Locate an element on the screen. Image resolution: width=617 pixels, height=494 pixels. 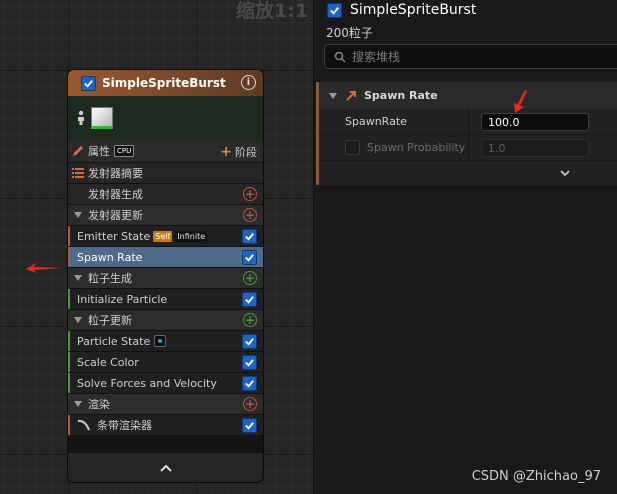
panel-title: SimpleSpriteBurst is located at coordinates (413, 10).